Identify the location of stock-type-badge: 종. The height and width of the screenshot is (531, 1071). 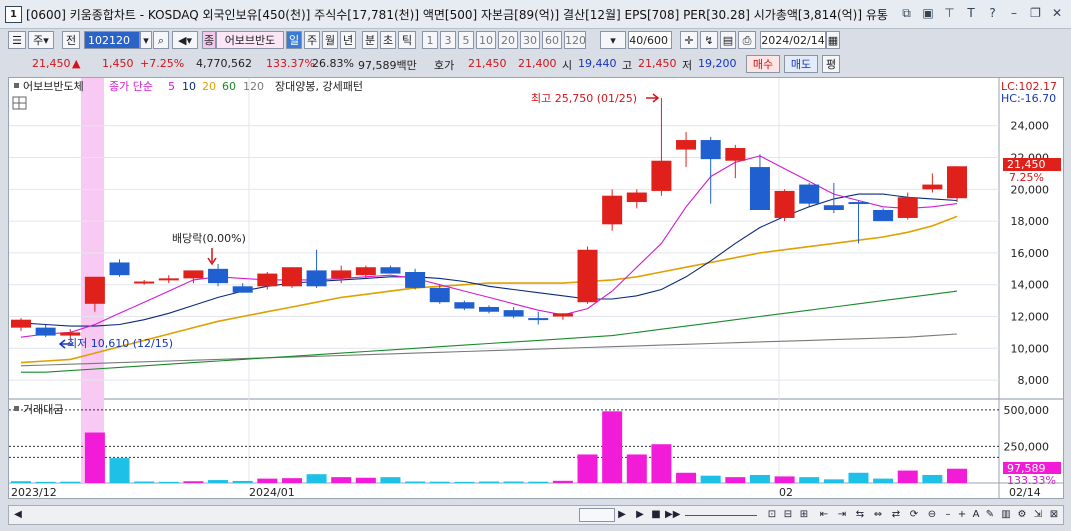
(209, 40).